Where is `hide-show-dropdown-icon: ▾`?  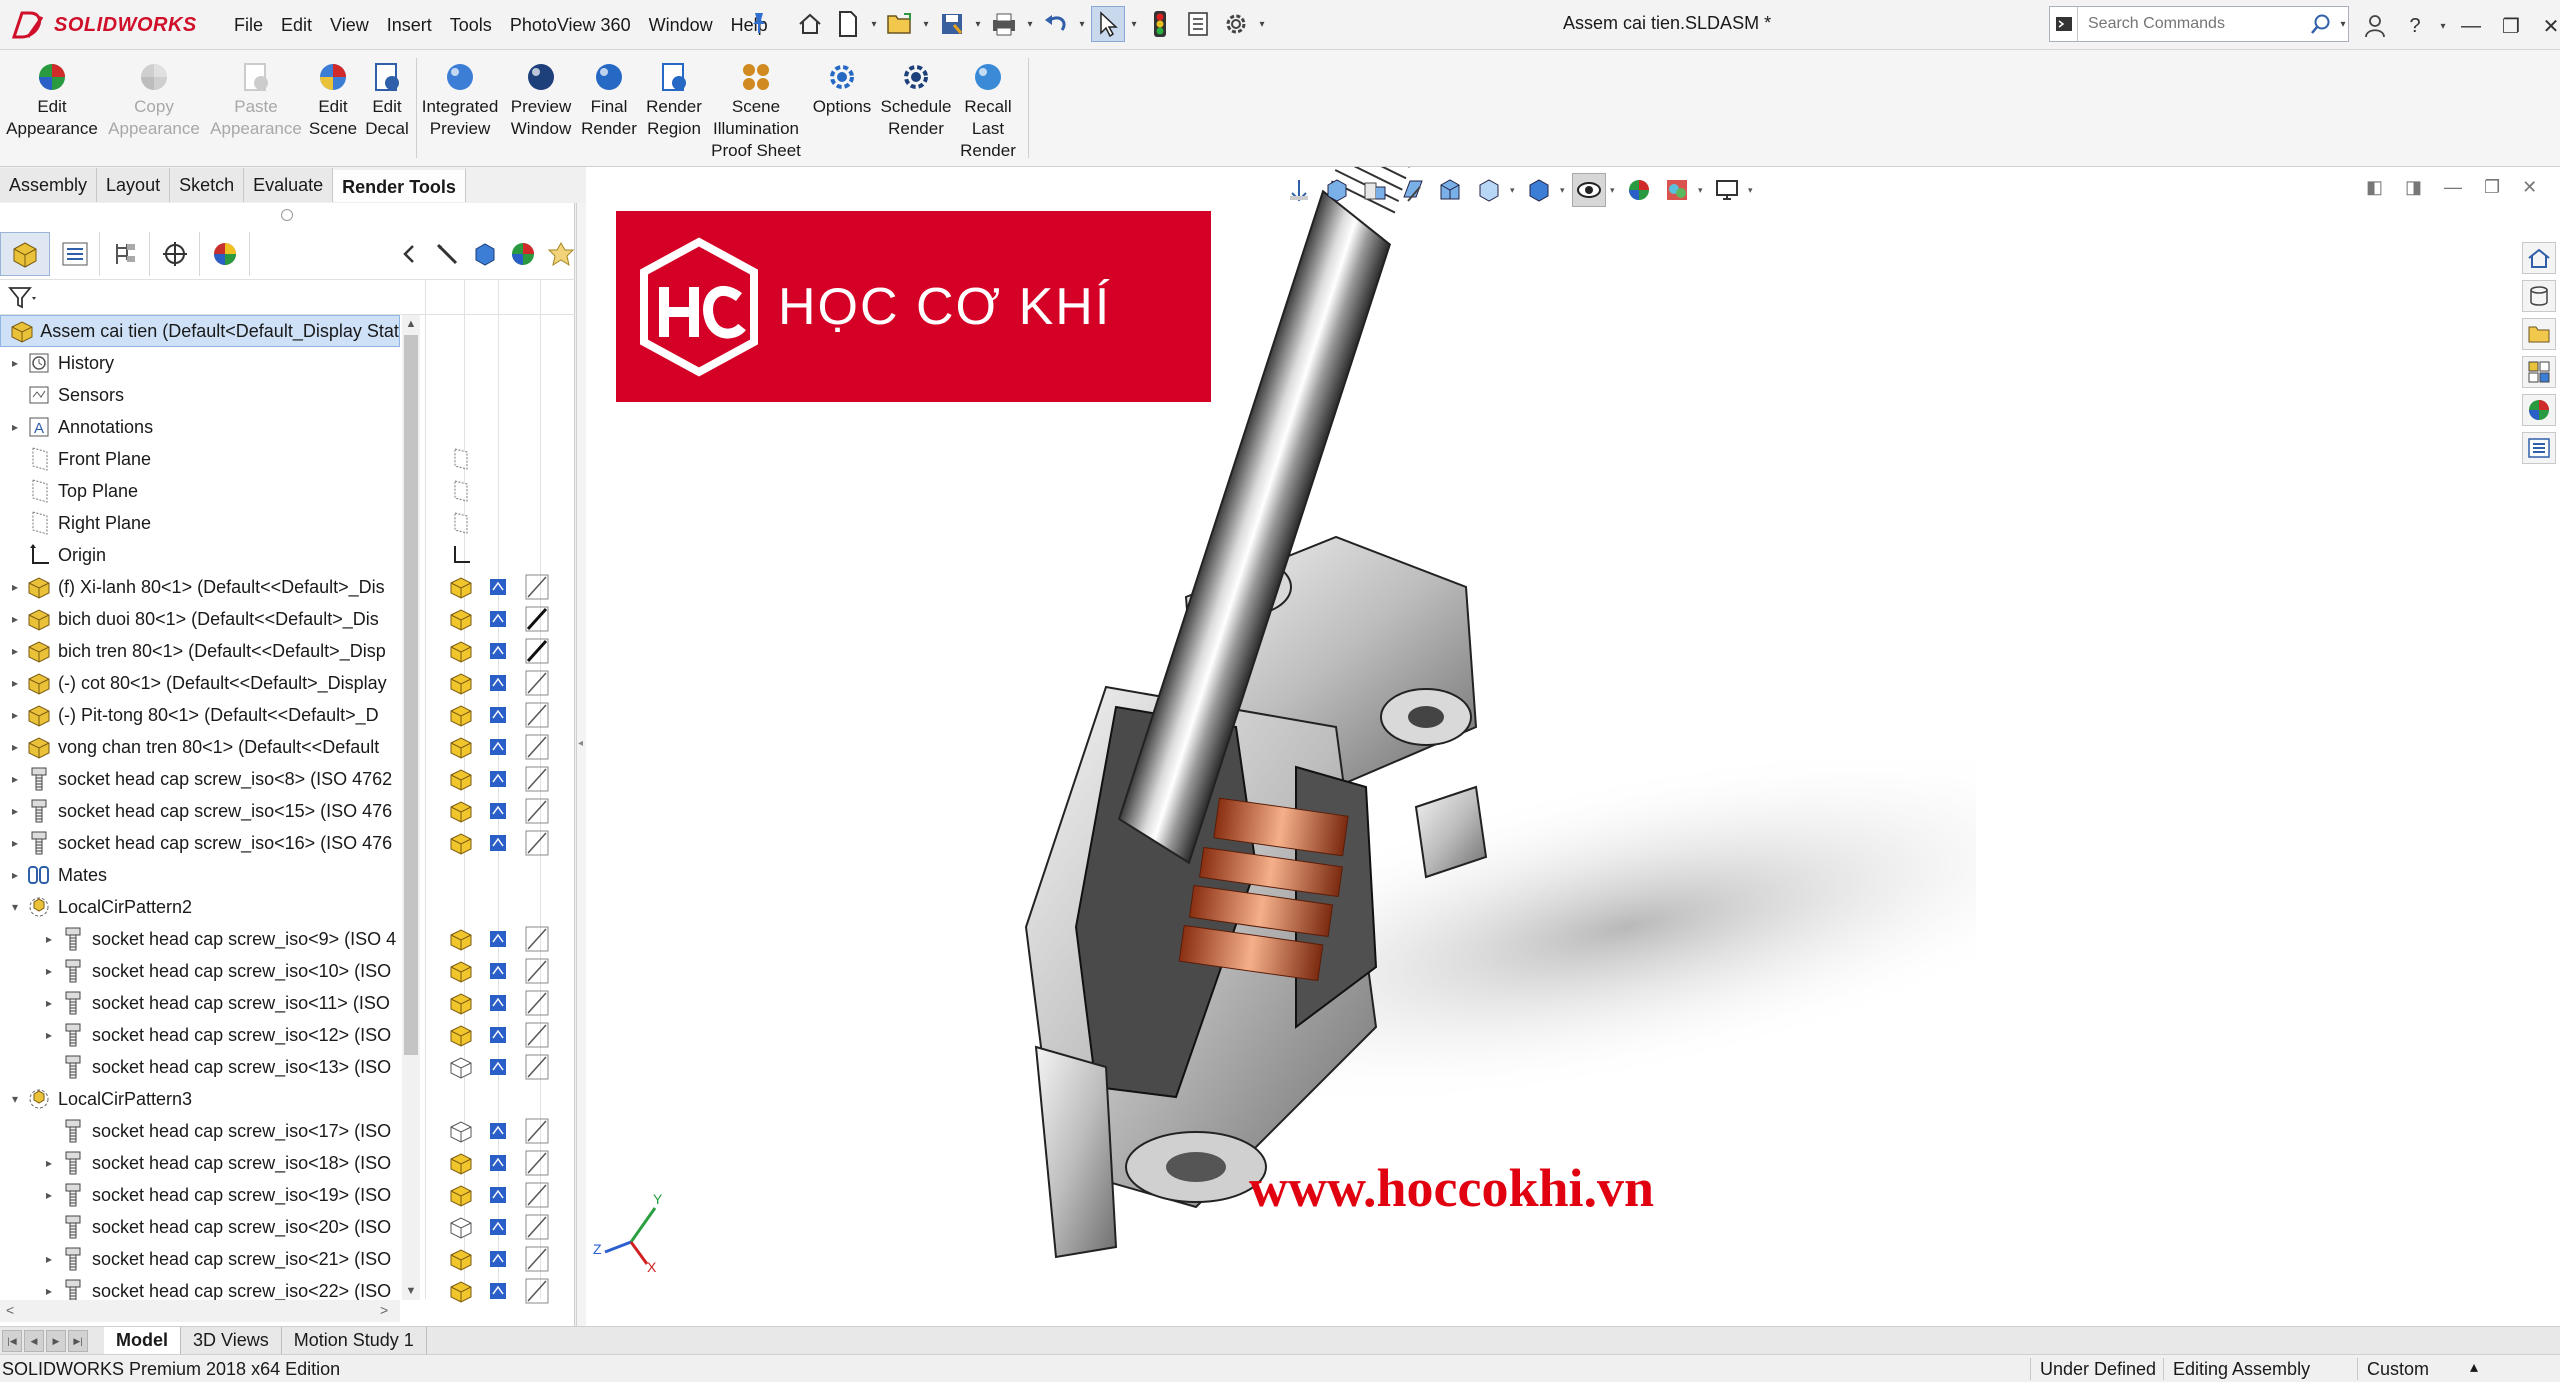
hide-show-dropdown-icon: ▾ is located at coordinates (1614, 190).